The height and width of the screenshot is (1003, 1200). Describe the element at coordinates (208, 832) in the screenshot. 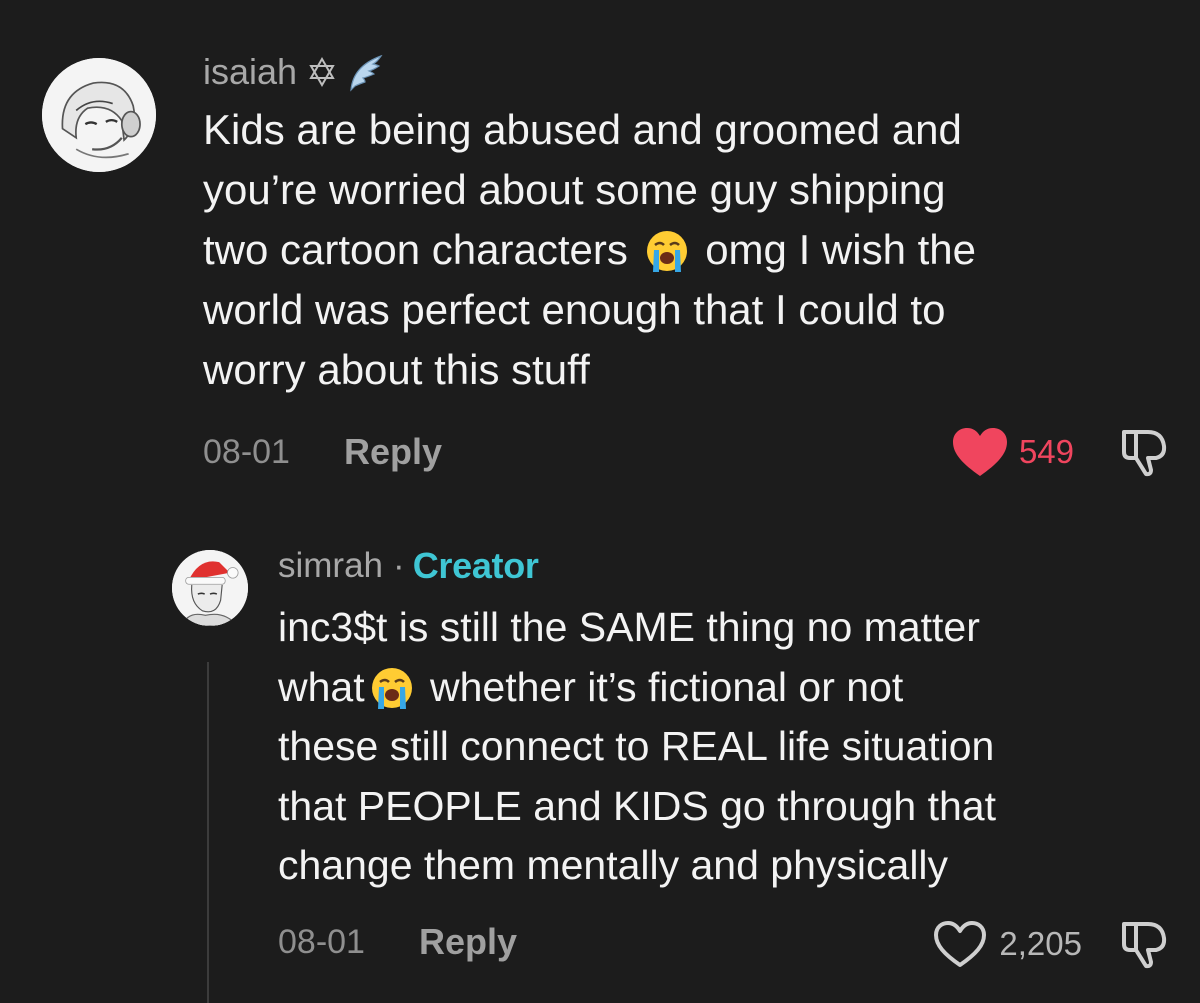

I see `thread-line` at that location.